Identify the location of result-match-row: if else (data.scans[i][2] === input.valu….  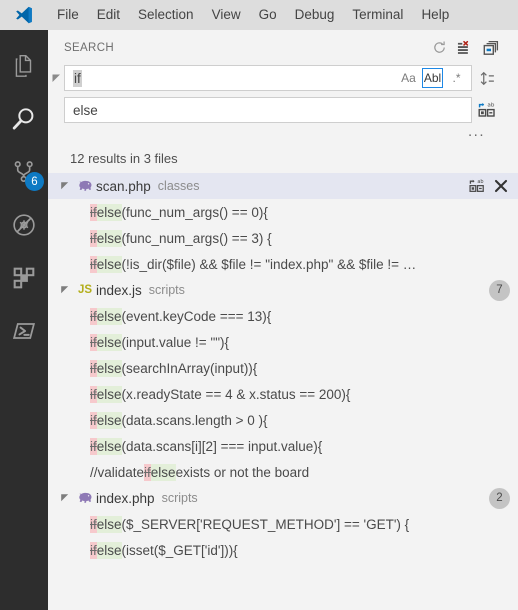
(283, 446).